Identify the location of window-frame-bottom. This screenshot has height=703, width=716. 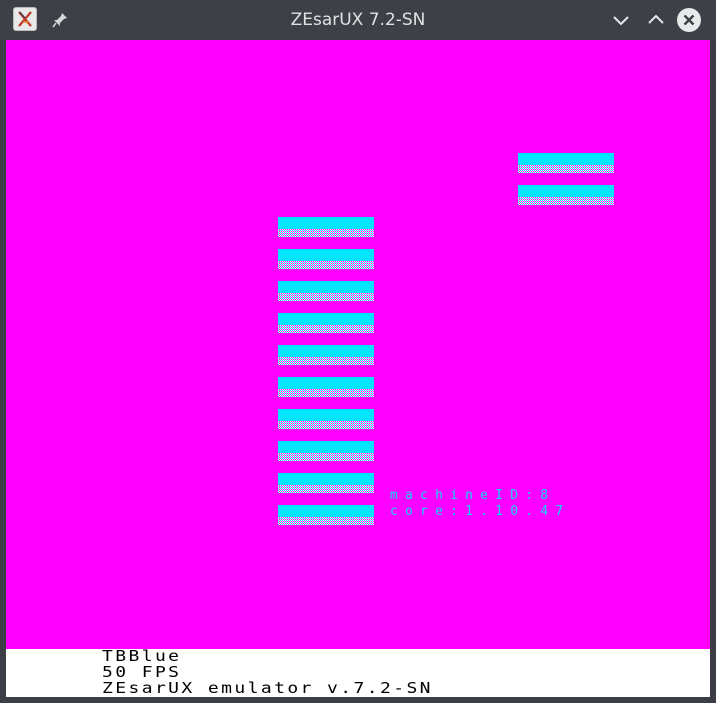
(358, 700).